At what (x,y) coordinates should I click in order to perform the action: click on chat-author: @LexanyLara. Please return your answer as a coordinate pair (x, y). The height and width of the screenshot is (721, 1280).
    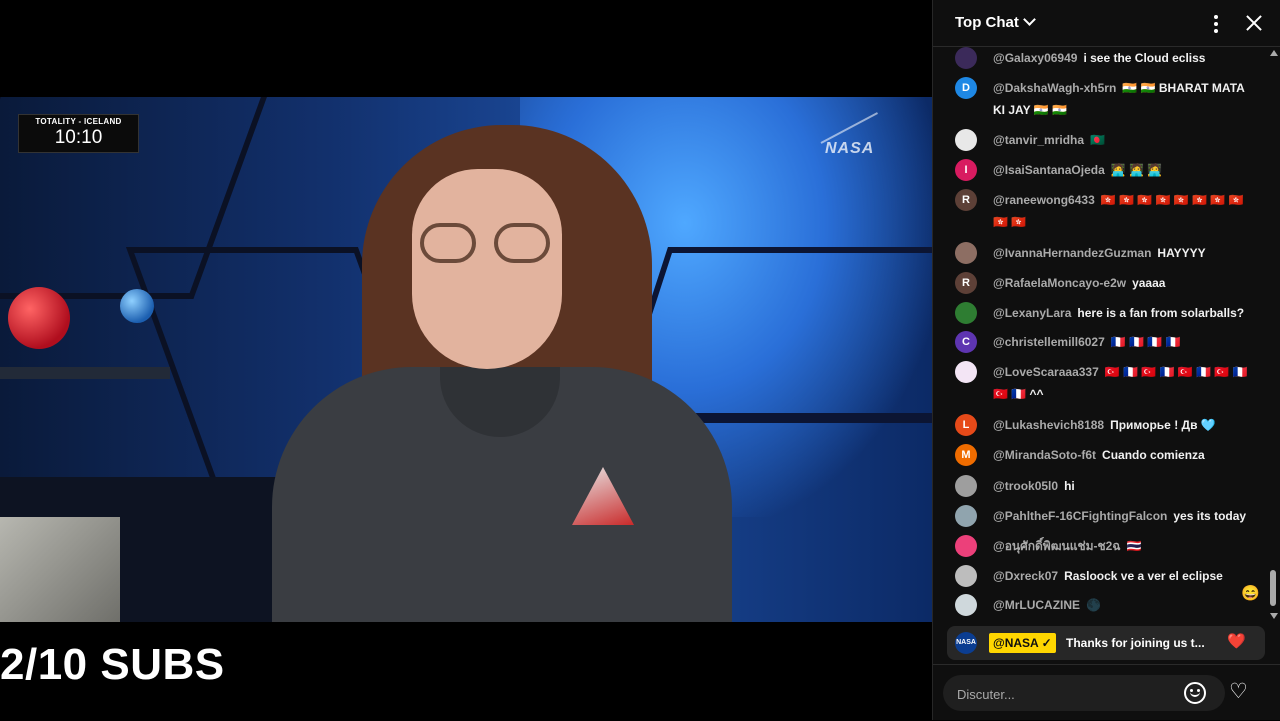
    Looking at the image, I should click on (1032, 313).